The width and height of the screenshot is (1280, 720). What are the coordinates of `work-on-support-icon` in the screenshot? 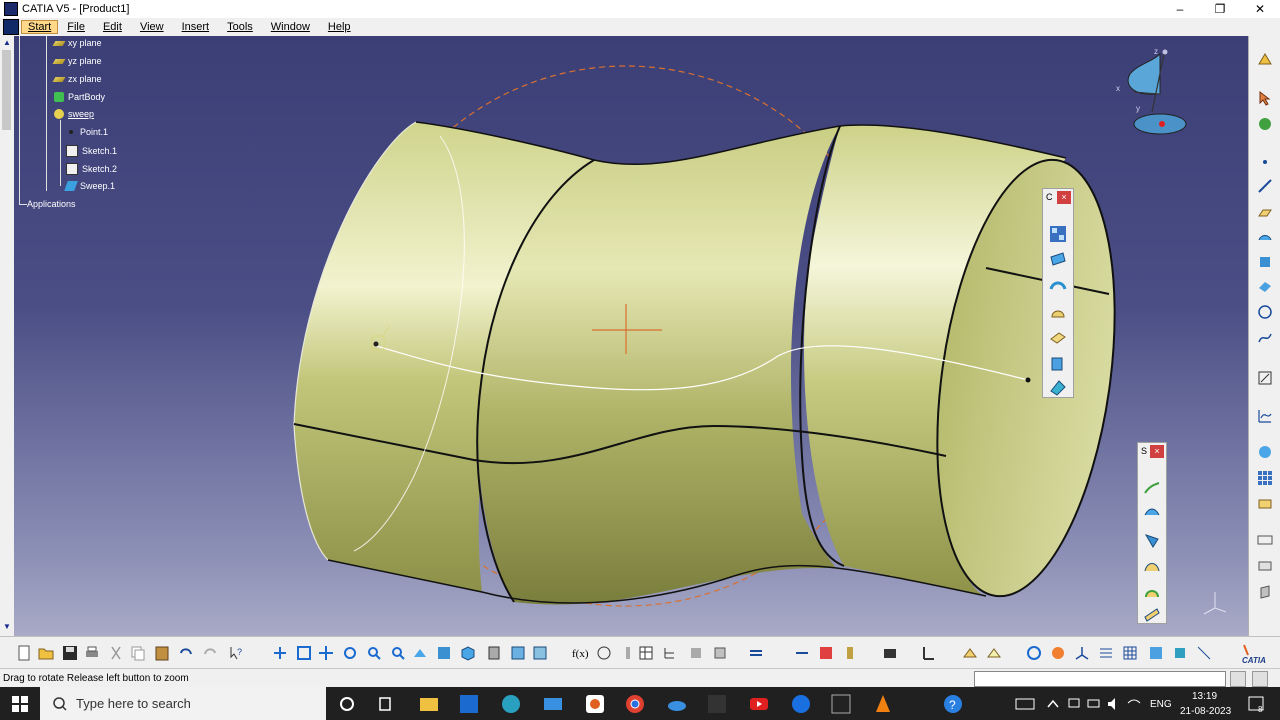 It's located at (1156, 653).